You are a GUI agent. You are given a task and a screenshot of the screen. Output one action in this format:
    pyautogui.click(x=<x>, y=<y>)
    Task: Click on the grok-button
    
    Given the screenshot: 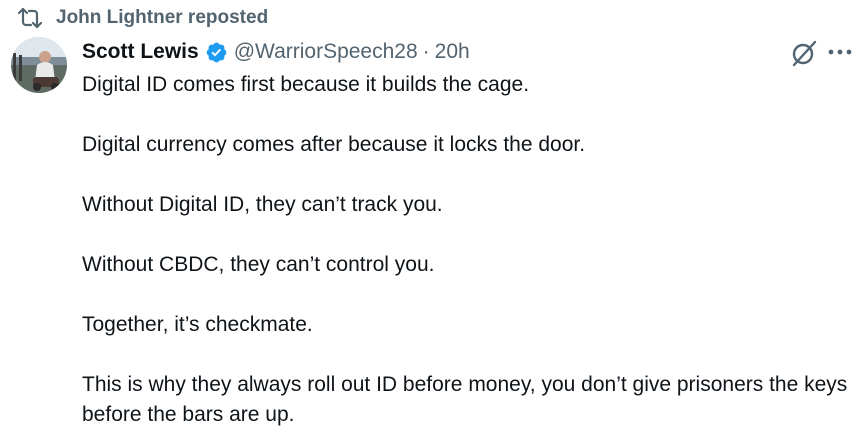 What is the action you would take?
    pyautogui.click(x=804, y=53)
    